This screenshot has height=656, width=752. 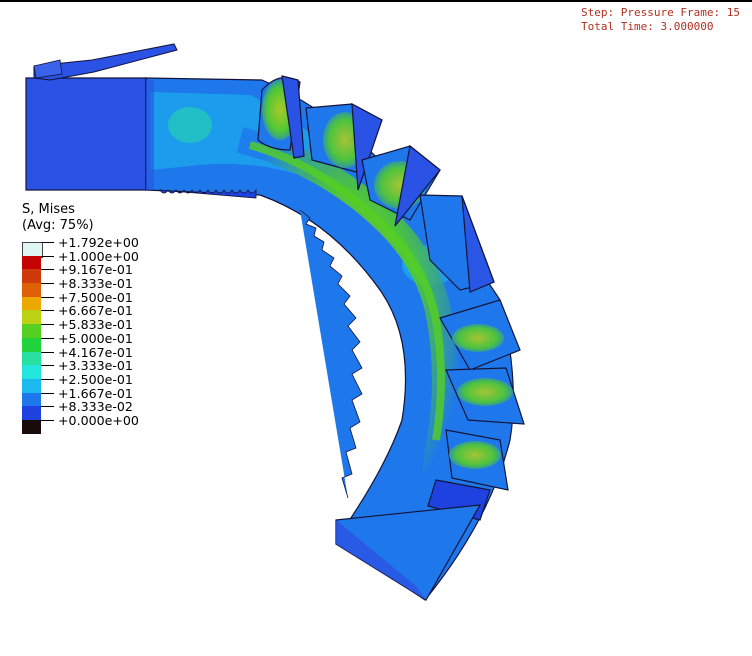 I want to click on legend-value: +9.167e-01, so click(x=95, y=270).